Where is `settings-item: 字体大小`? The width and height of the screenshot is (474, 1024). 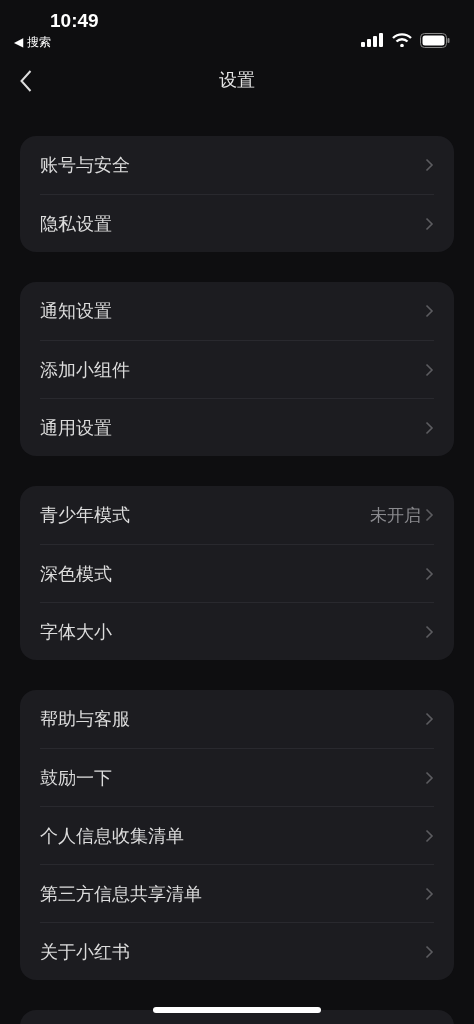 settings-item: 字体大小 is located at coordinates (76, 631).